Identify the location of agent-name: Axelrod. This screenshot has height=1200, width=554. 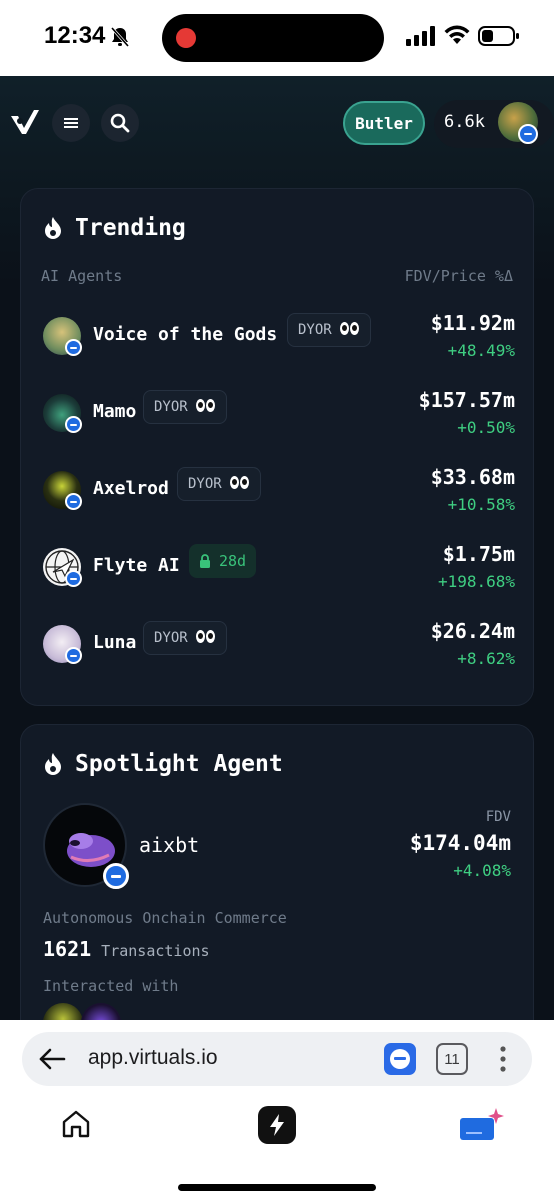
(131, 488).